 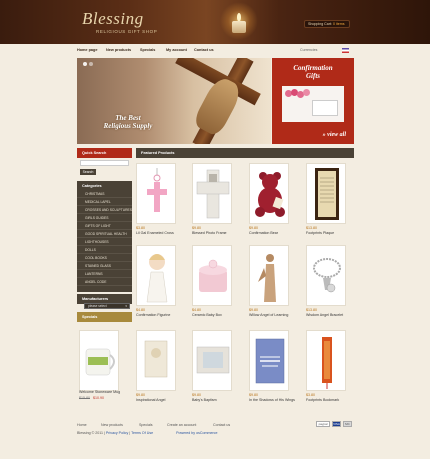 I want to click on category-item: LIGHTHOUSES, so click(x=104, y=242).